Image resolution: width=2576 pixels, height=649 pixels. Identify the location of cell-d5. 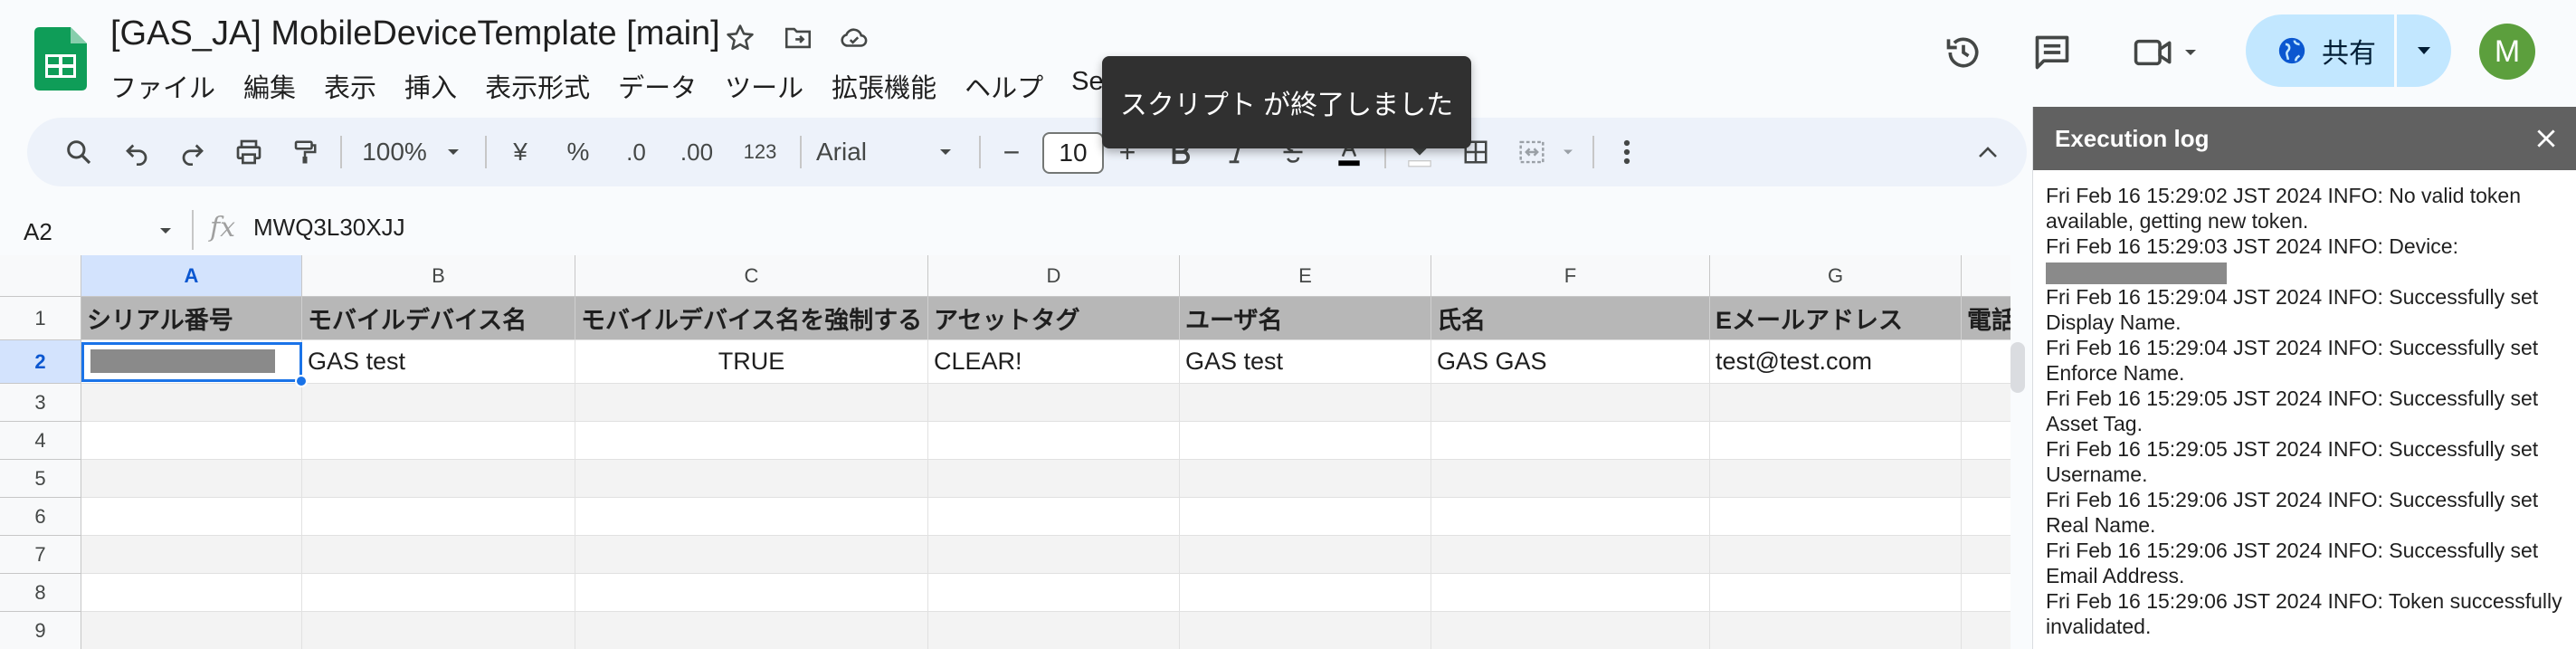
(1054, 479).